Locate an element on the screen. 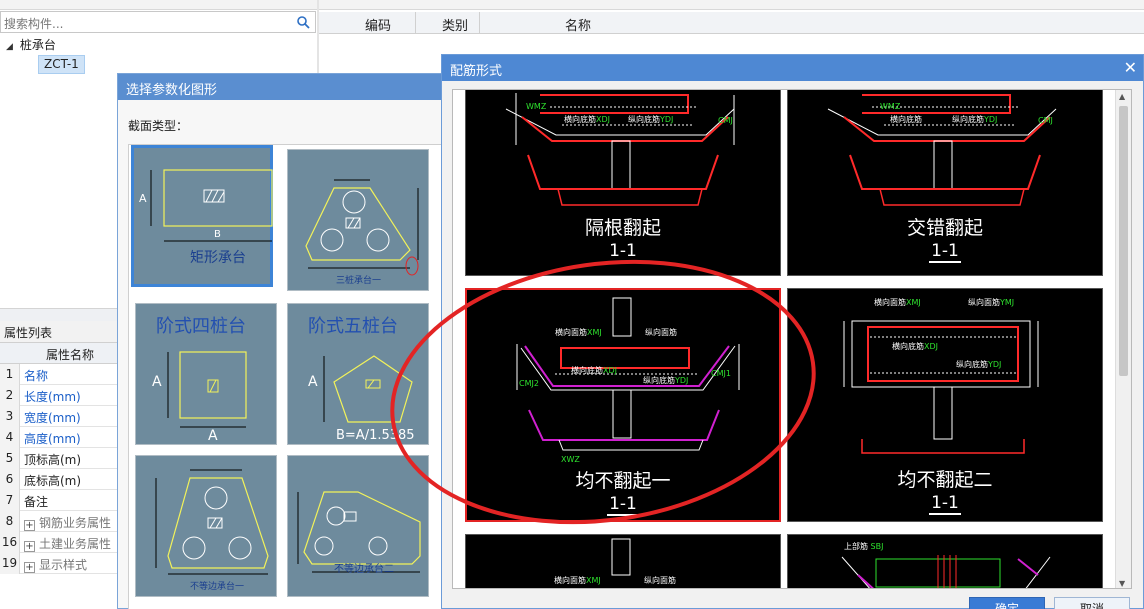 This screenshot has height=609, width=1144. rebar-option-alternate-bend: 横向底筋XDJ 纵向底筋YDJ CMJ WMZ 隔根翻起 1-1 is located at coordinates (623, 183).